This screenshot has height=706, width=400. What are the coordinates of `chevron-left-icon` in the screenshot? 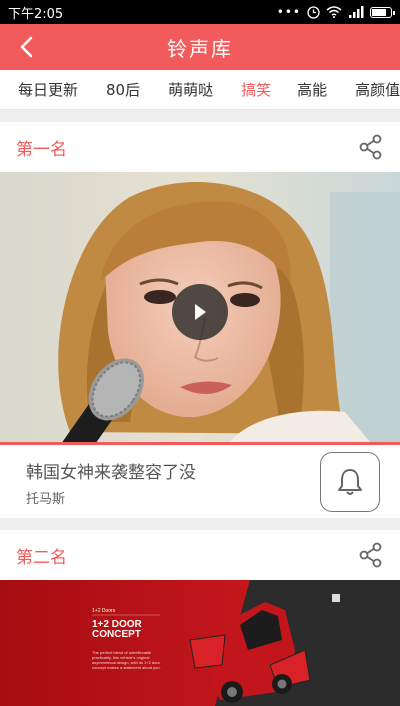 It's located at (26, 47).